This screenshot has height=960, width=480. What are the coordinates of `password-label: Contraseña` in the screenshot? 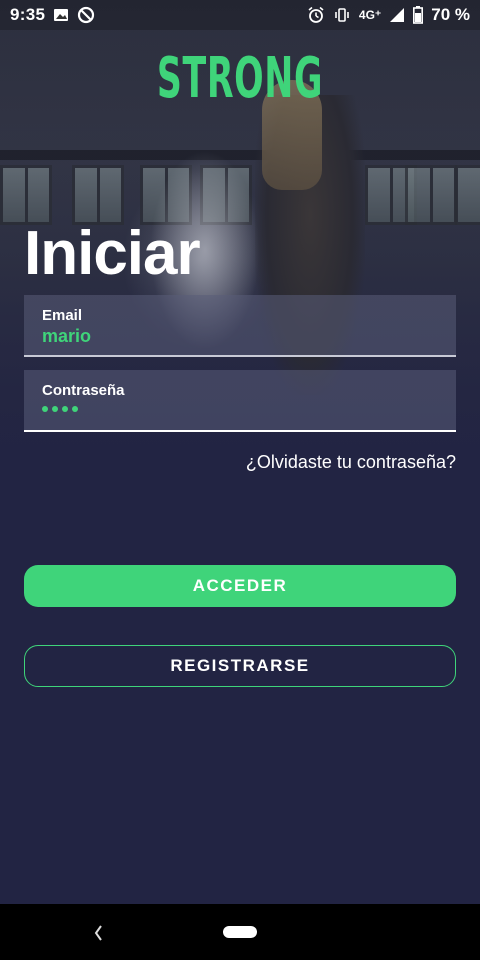 It's located at (83, 390).